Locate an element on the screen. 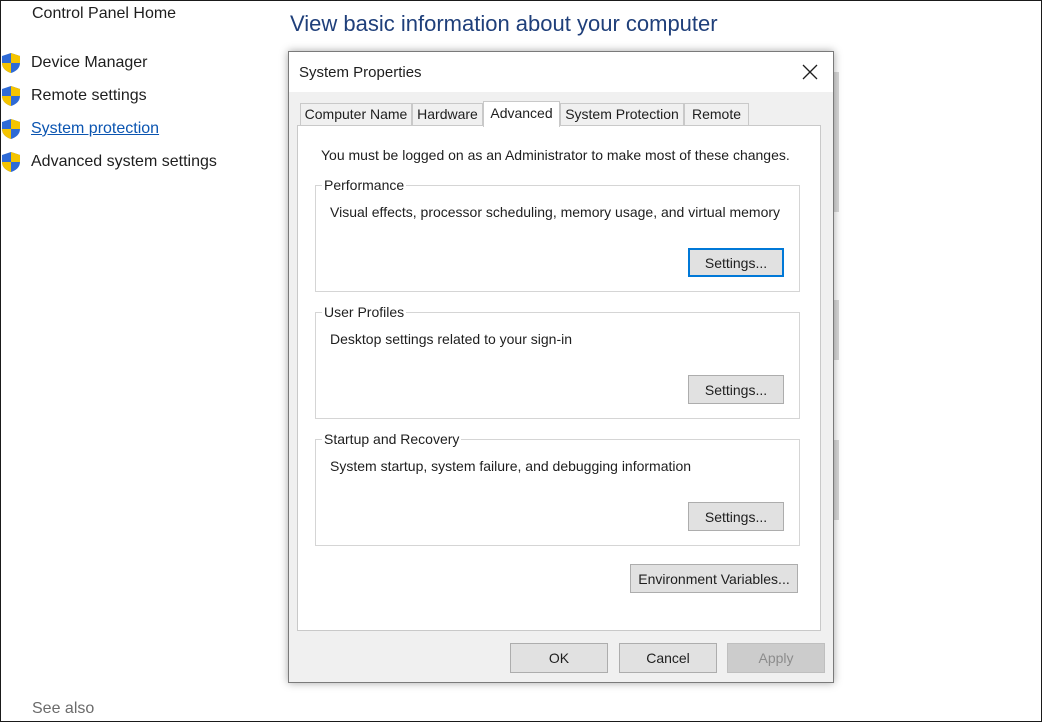 The width and height of the screenshot is (1042, 722). nav-remote-settings: Remote settings is located at coordinates (73, 96).